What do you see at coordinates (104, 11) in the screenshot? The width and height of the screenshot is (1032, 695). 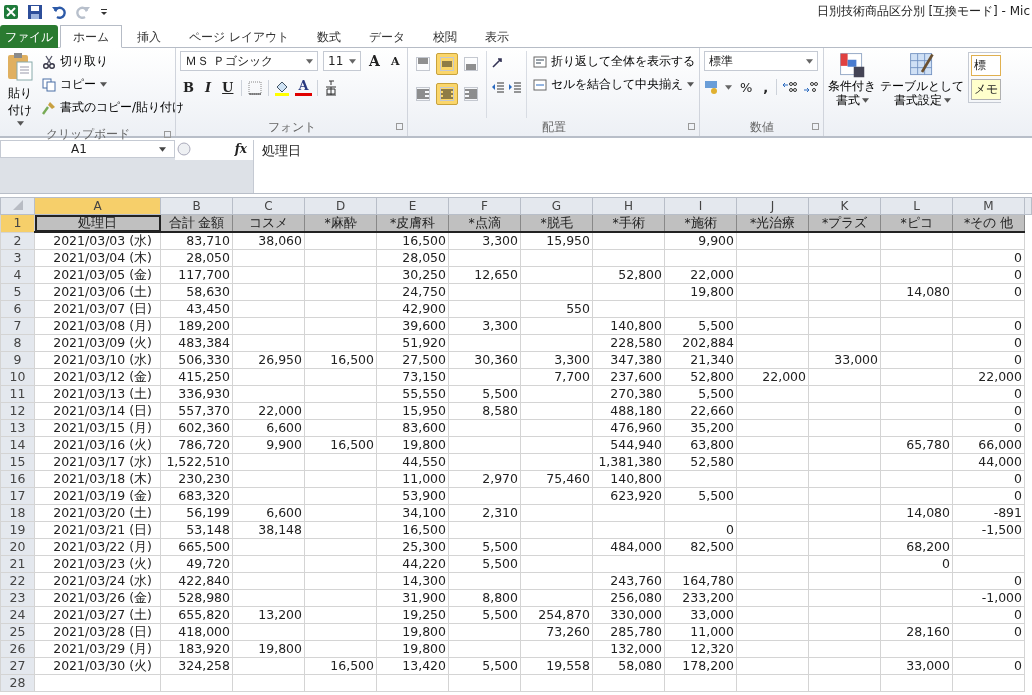 I see `customize-dropdown-icon` at bounding box center [104, 11].